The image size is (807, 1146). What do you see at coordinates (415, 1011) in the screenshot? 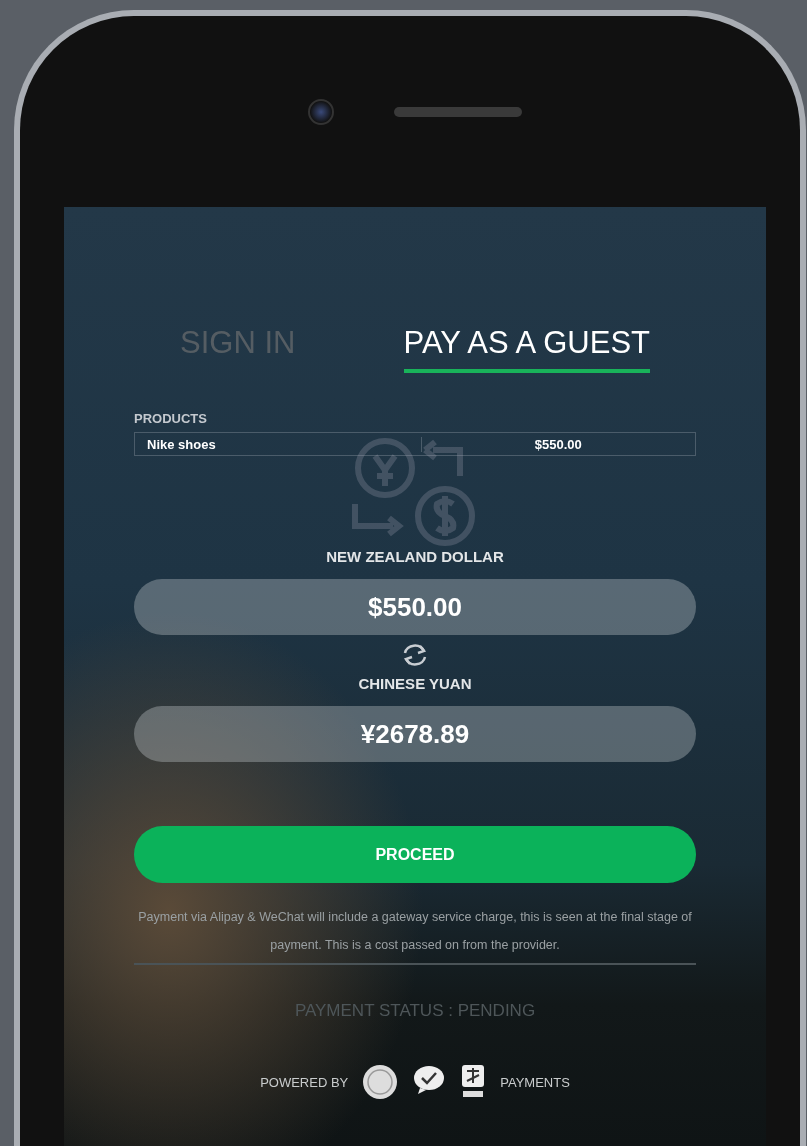
I see `payment-status: PAYMENT STATUS : PENDING` at bounding box center [415, 1011].